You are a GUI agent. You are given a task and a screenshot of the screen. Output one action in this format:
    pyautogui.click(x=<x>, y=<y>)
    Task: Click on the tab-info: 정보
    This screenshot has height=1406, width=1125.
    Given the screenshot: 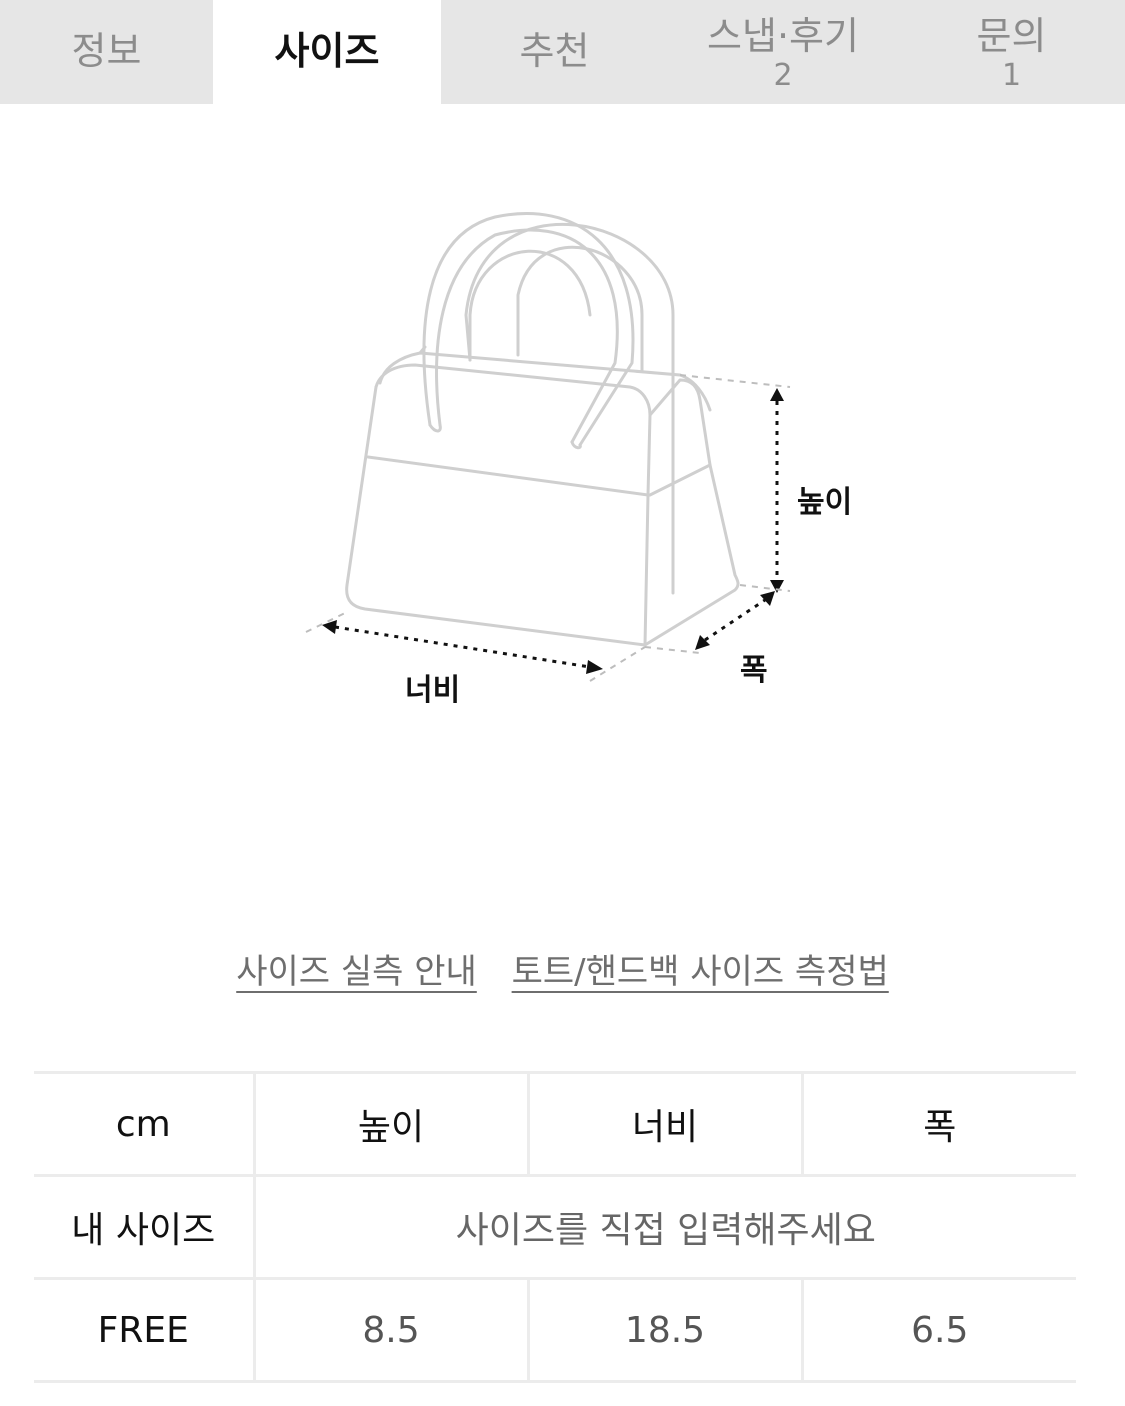 What is the action you would take?
    pyautogui.click(x=106, y=52)
    